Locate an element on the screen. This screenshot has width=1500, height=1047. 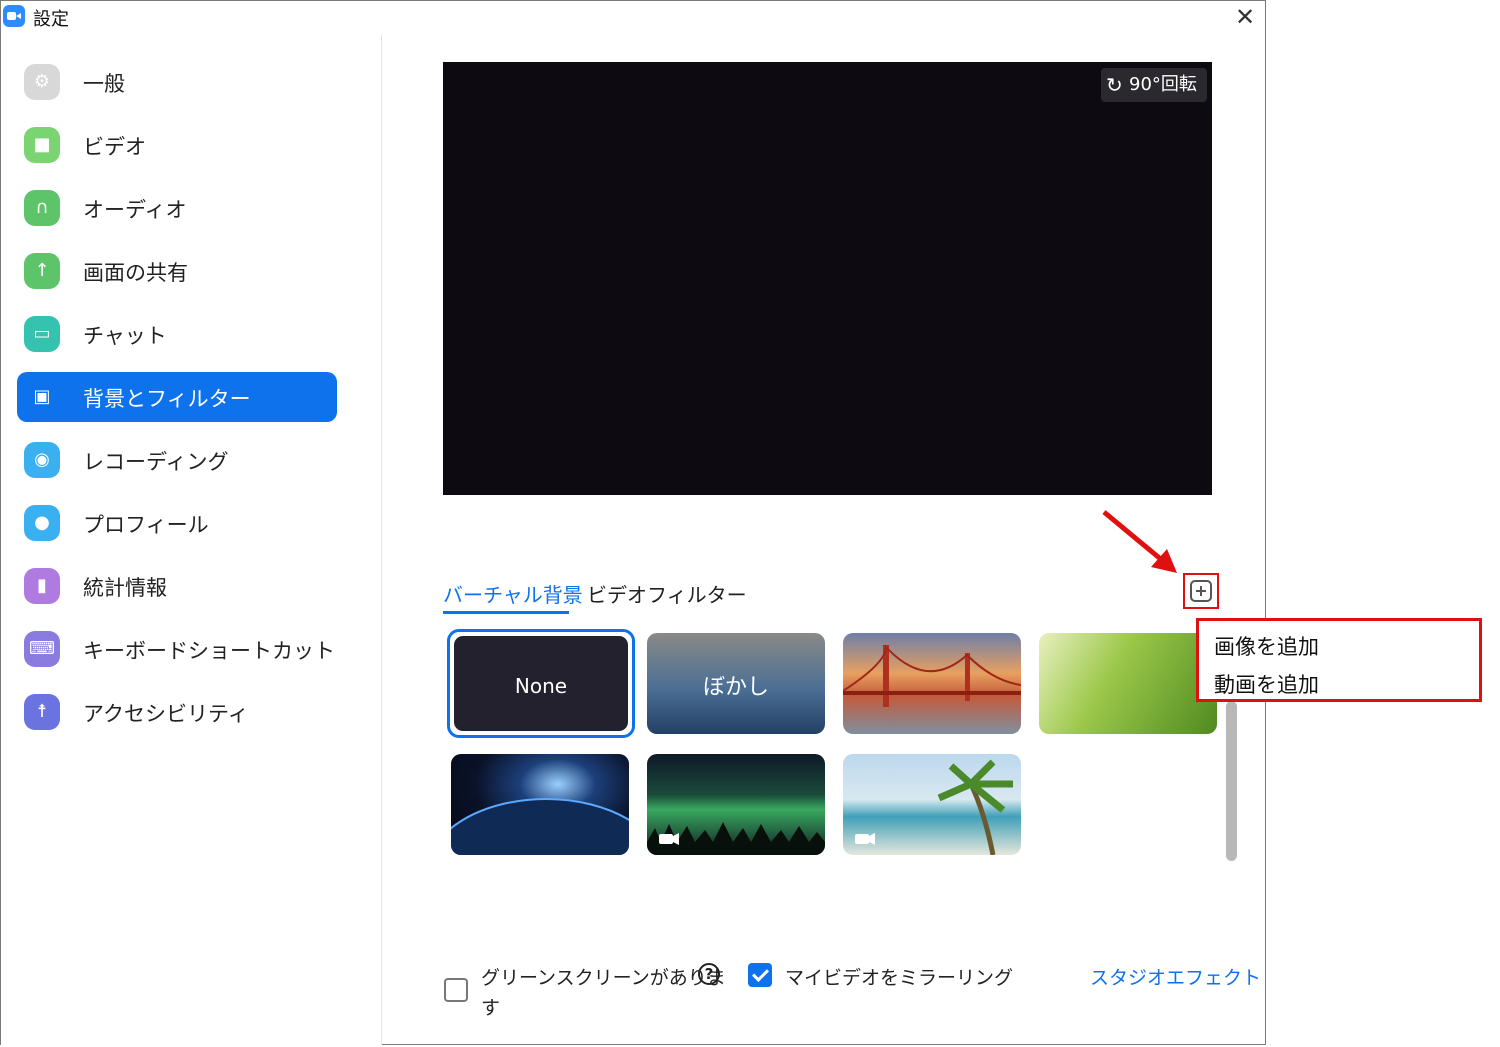
add-image-menu-item: 画像を追加 is located at coordinates (1266, 646).